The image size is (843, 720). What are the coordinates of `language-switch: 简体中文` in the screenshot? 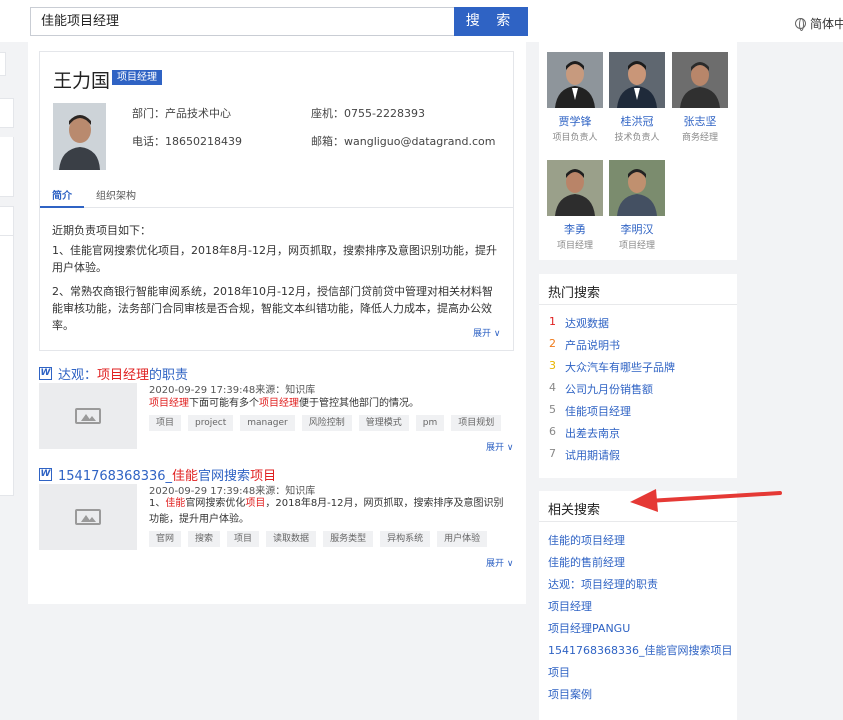 It's located at (819, 23).